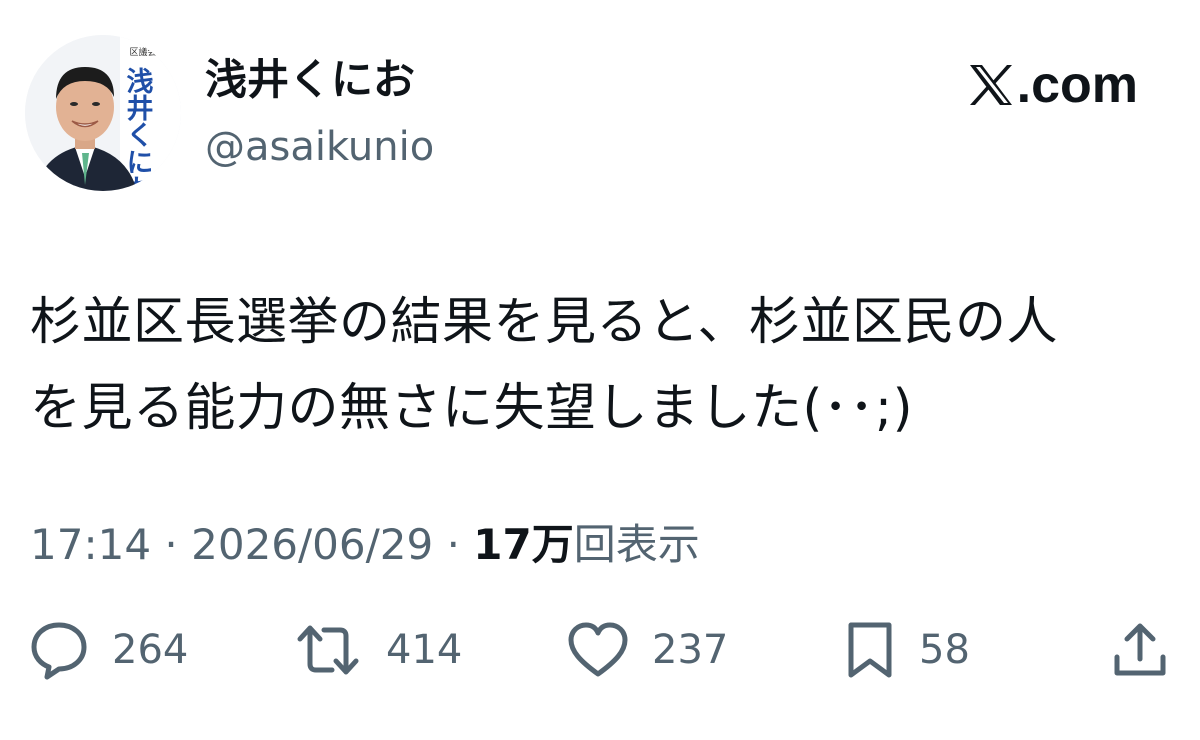 The image size is (1200, 740). What do you see at coordinates (312, 544) in the screenshot?
I see `tweet-date: 2026/06/29` at bounding box center [312, 544].